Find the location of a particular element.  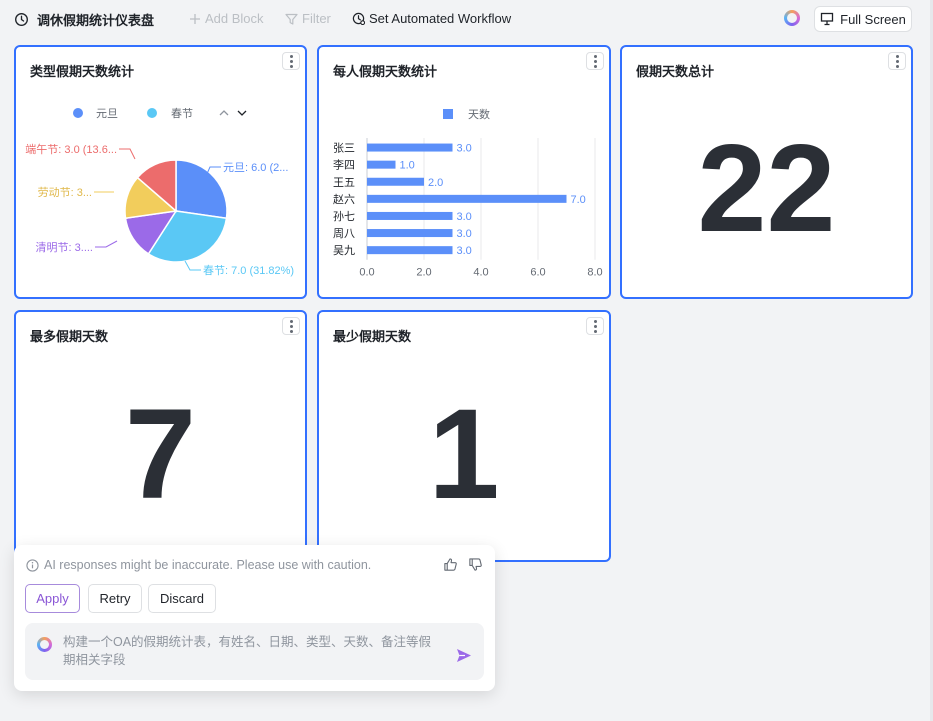

legend-next-icon is located at coordinates (242, 113).